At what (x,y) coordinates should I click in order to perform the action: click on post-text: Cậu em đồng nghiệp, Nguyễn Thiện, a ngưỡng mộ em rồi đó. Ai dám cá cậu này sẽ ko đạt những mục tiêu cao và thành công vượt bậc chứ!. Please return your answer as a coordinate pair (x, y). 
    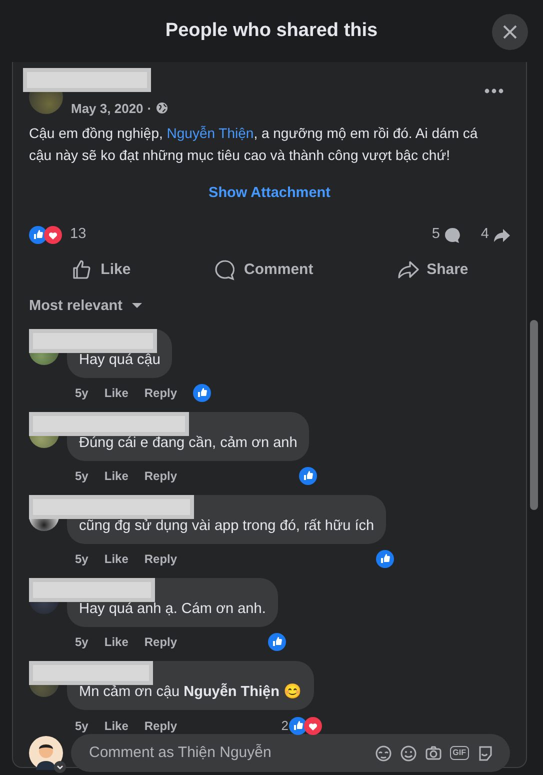
    Looking at the image, I should click on (254, 144).